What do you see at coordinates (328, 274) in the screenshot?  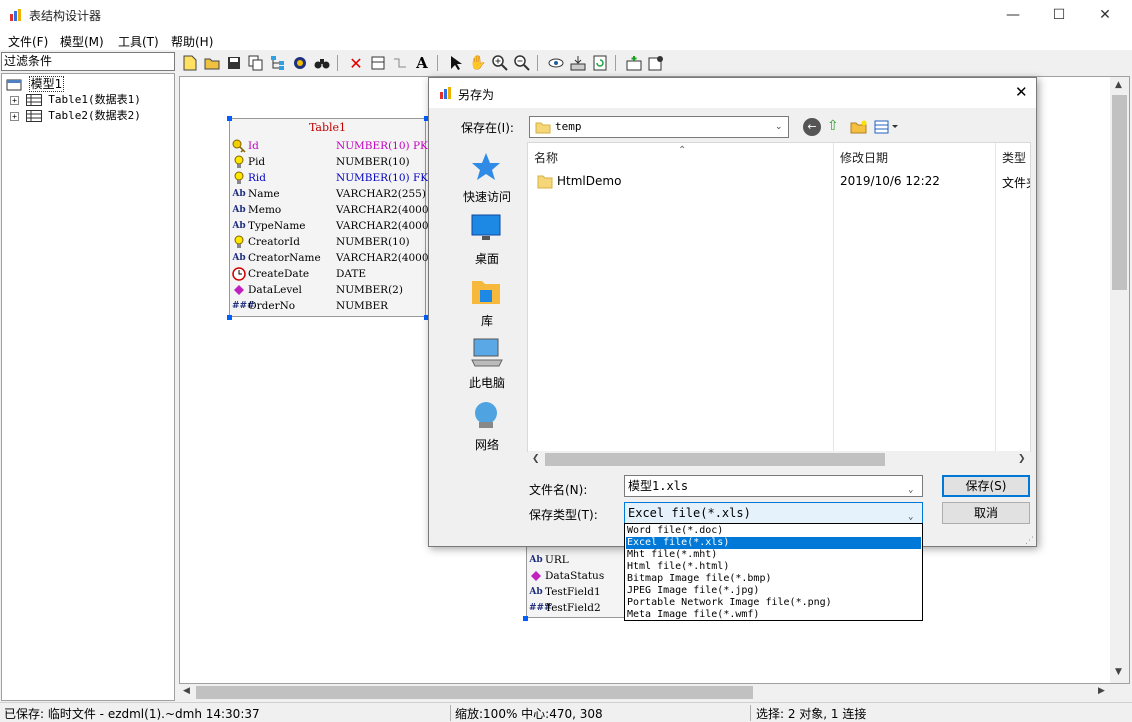 I see `table-row: CreateDate DATE` at bounding box center [328, 274].